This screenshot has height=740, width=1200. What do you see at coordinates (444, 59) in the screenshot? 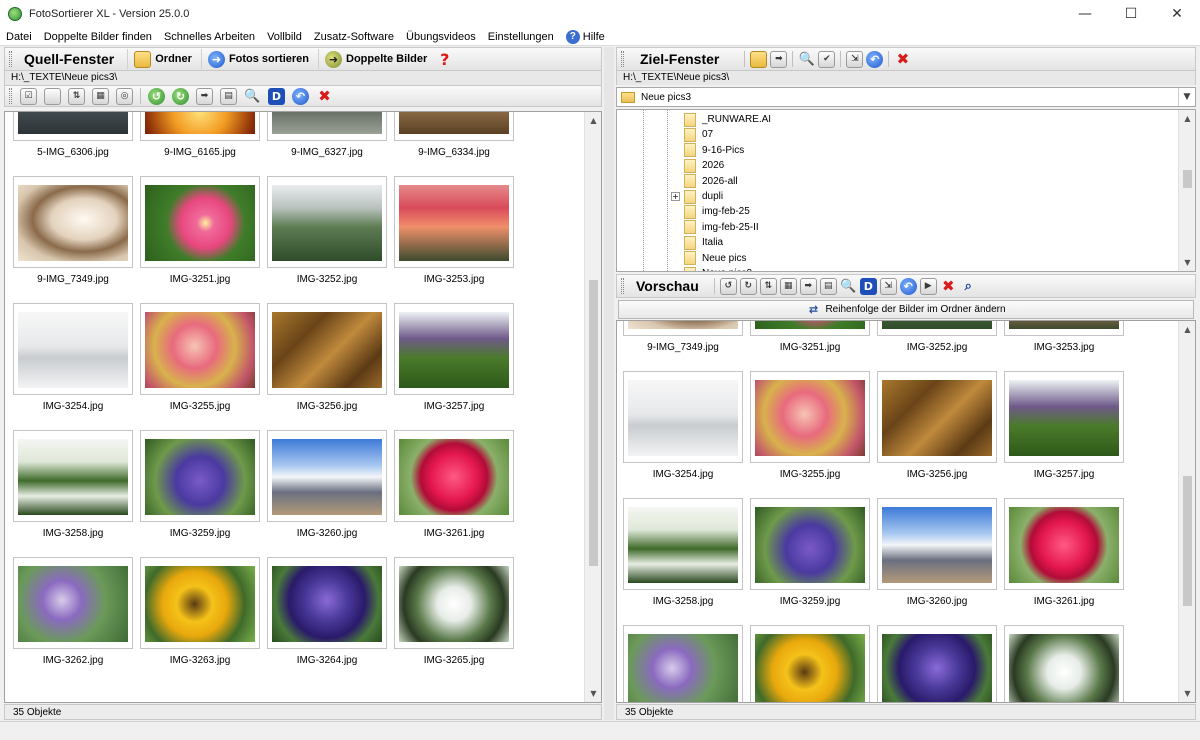
I see `help-question-icon: ?` at bounding box center [444, 59].